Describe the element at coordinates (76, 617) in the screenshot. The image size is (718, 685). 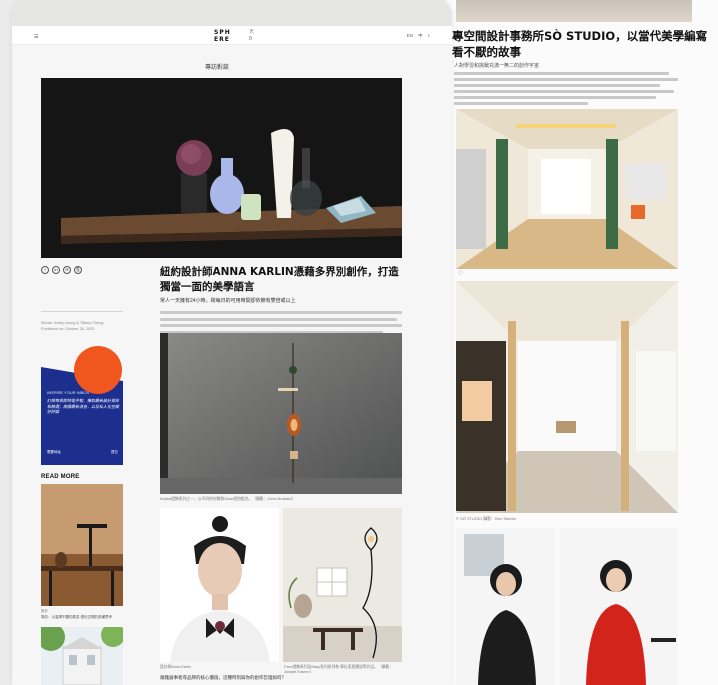
I see `read-more-title: 專訪：以溫潤不羈的氣息 優化空間的各種思考` at that location.